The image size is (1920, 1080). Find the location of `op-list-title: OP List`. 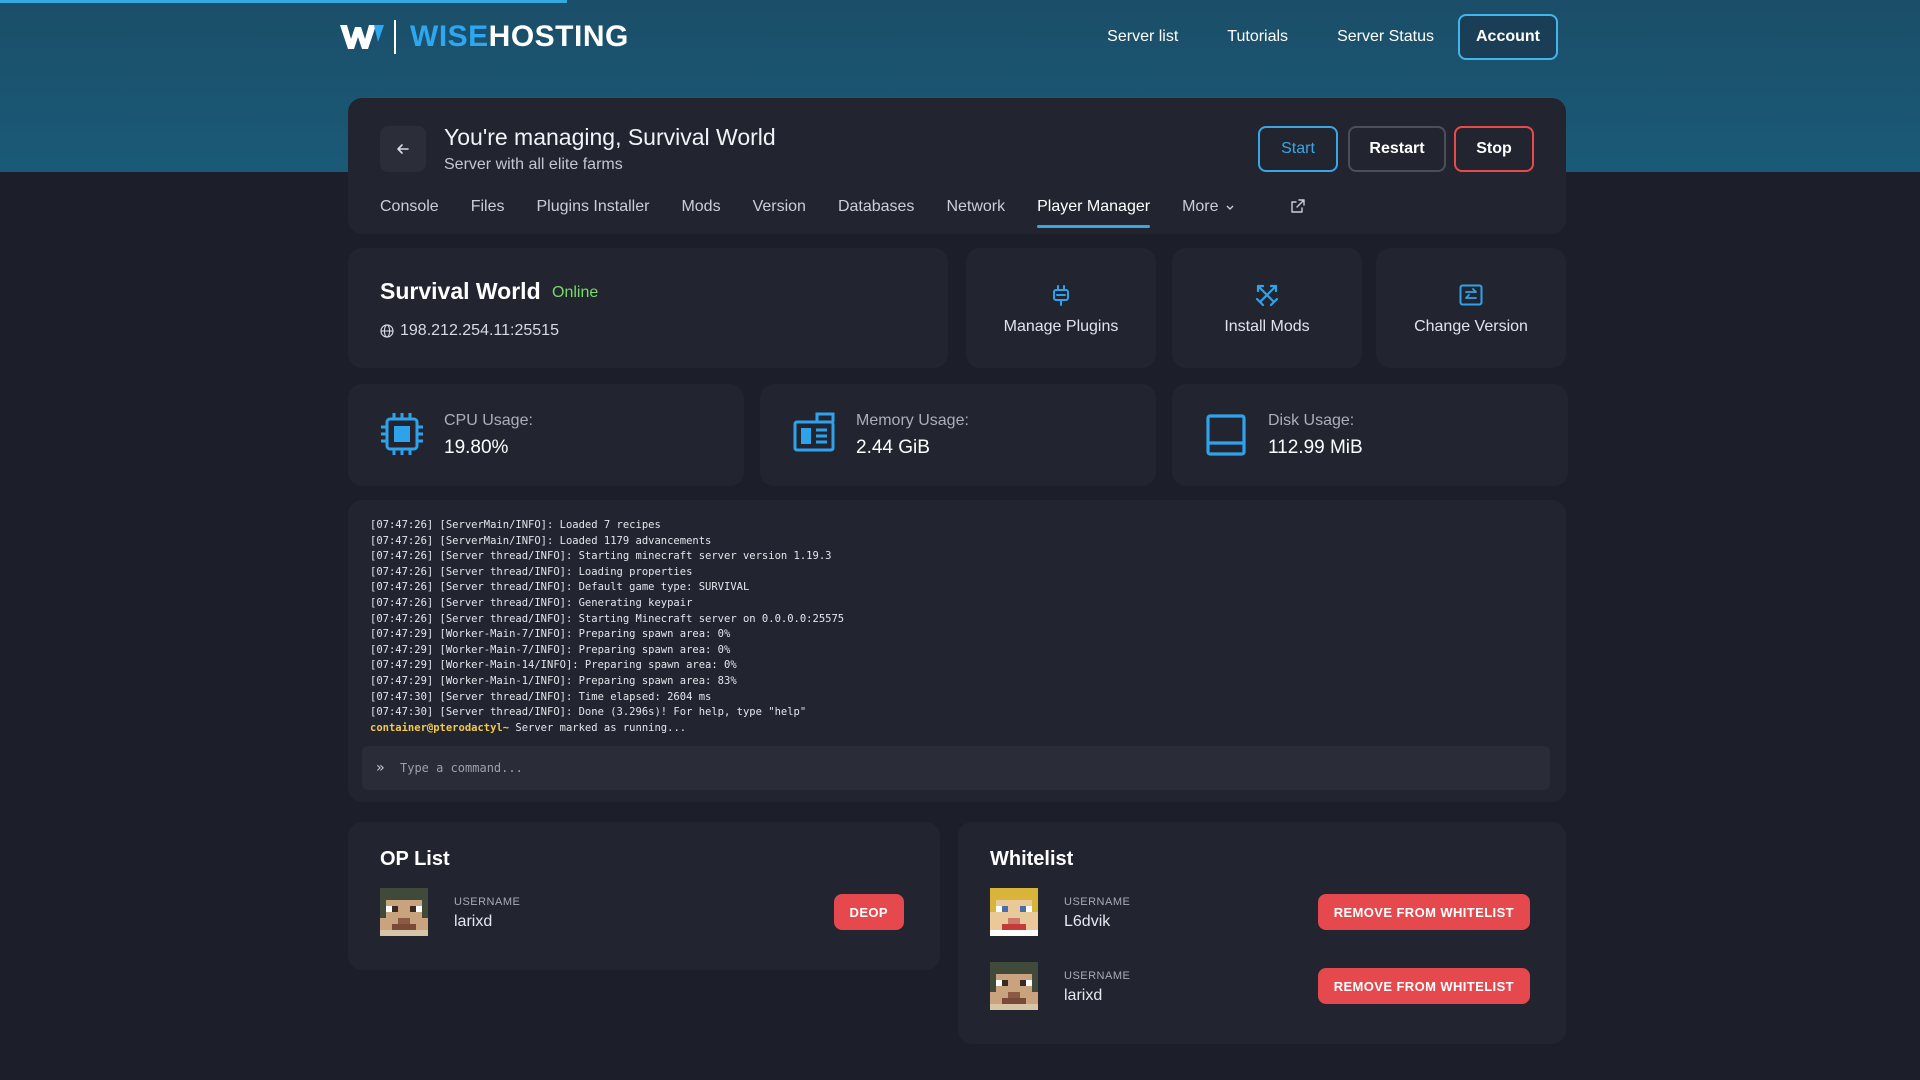

op-list-title: OP List is located at coordinates (415, 859).